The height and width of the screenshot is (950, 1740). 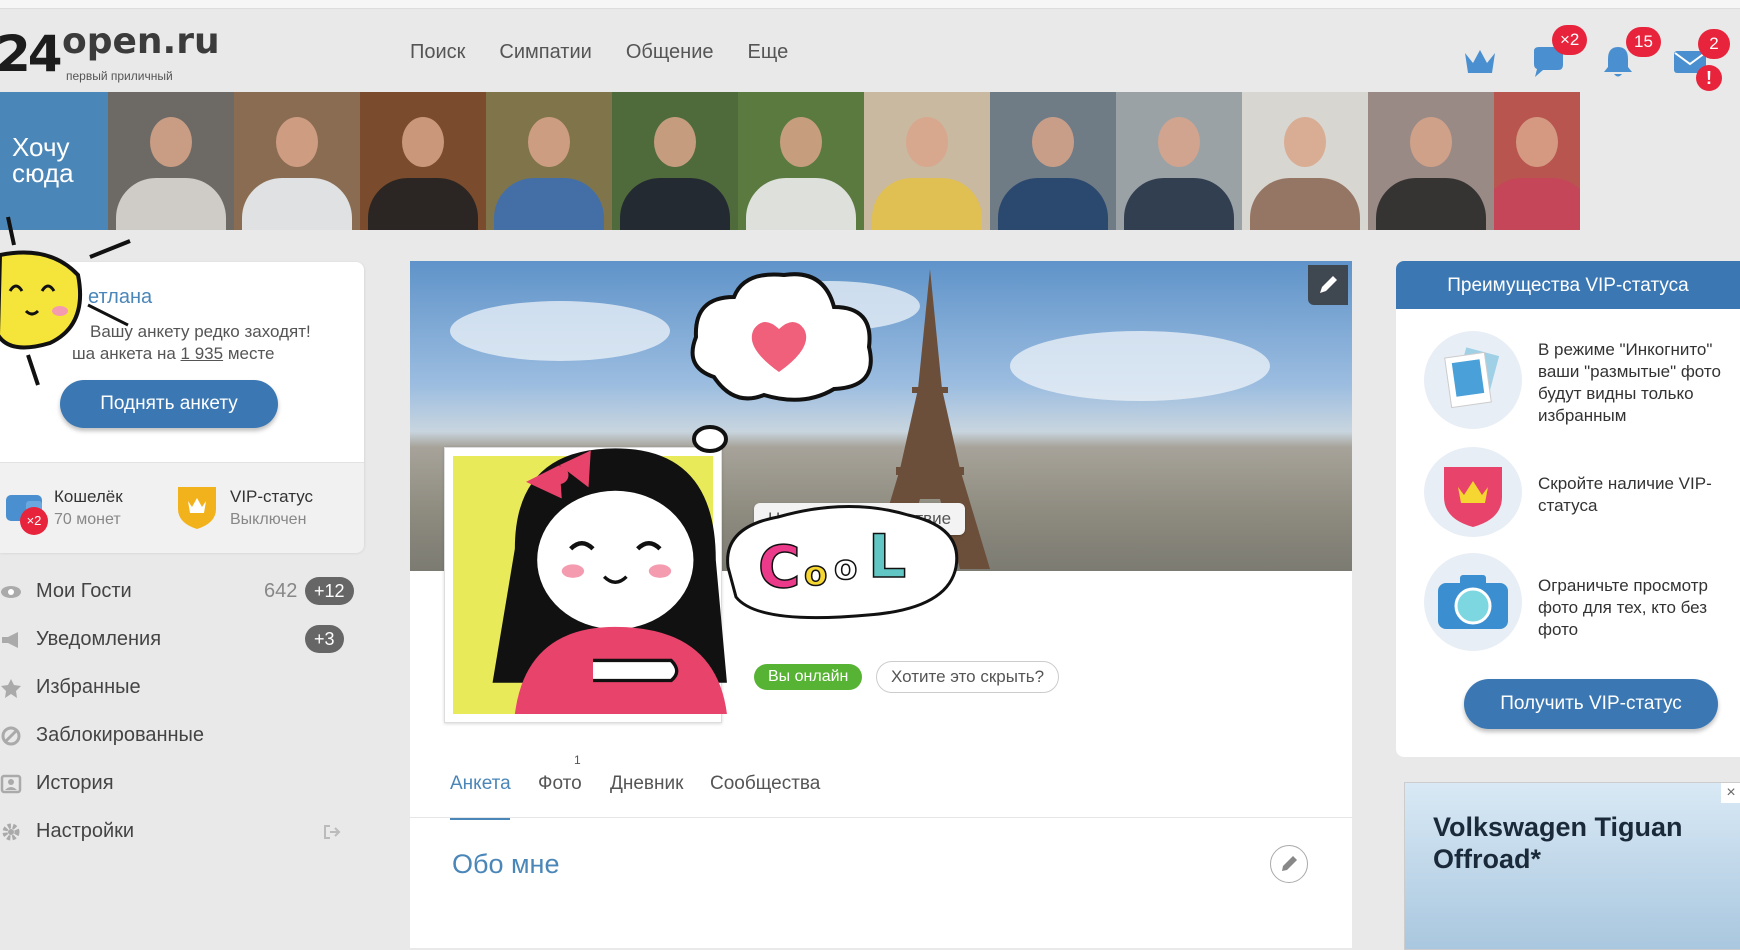 I want to click on close-icon: ×, so click(x=1730, y=793).